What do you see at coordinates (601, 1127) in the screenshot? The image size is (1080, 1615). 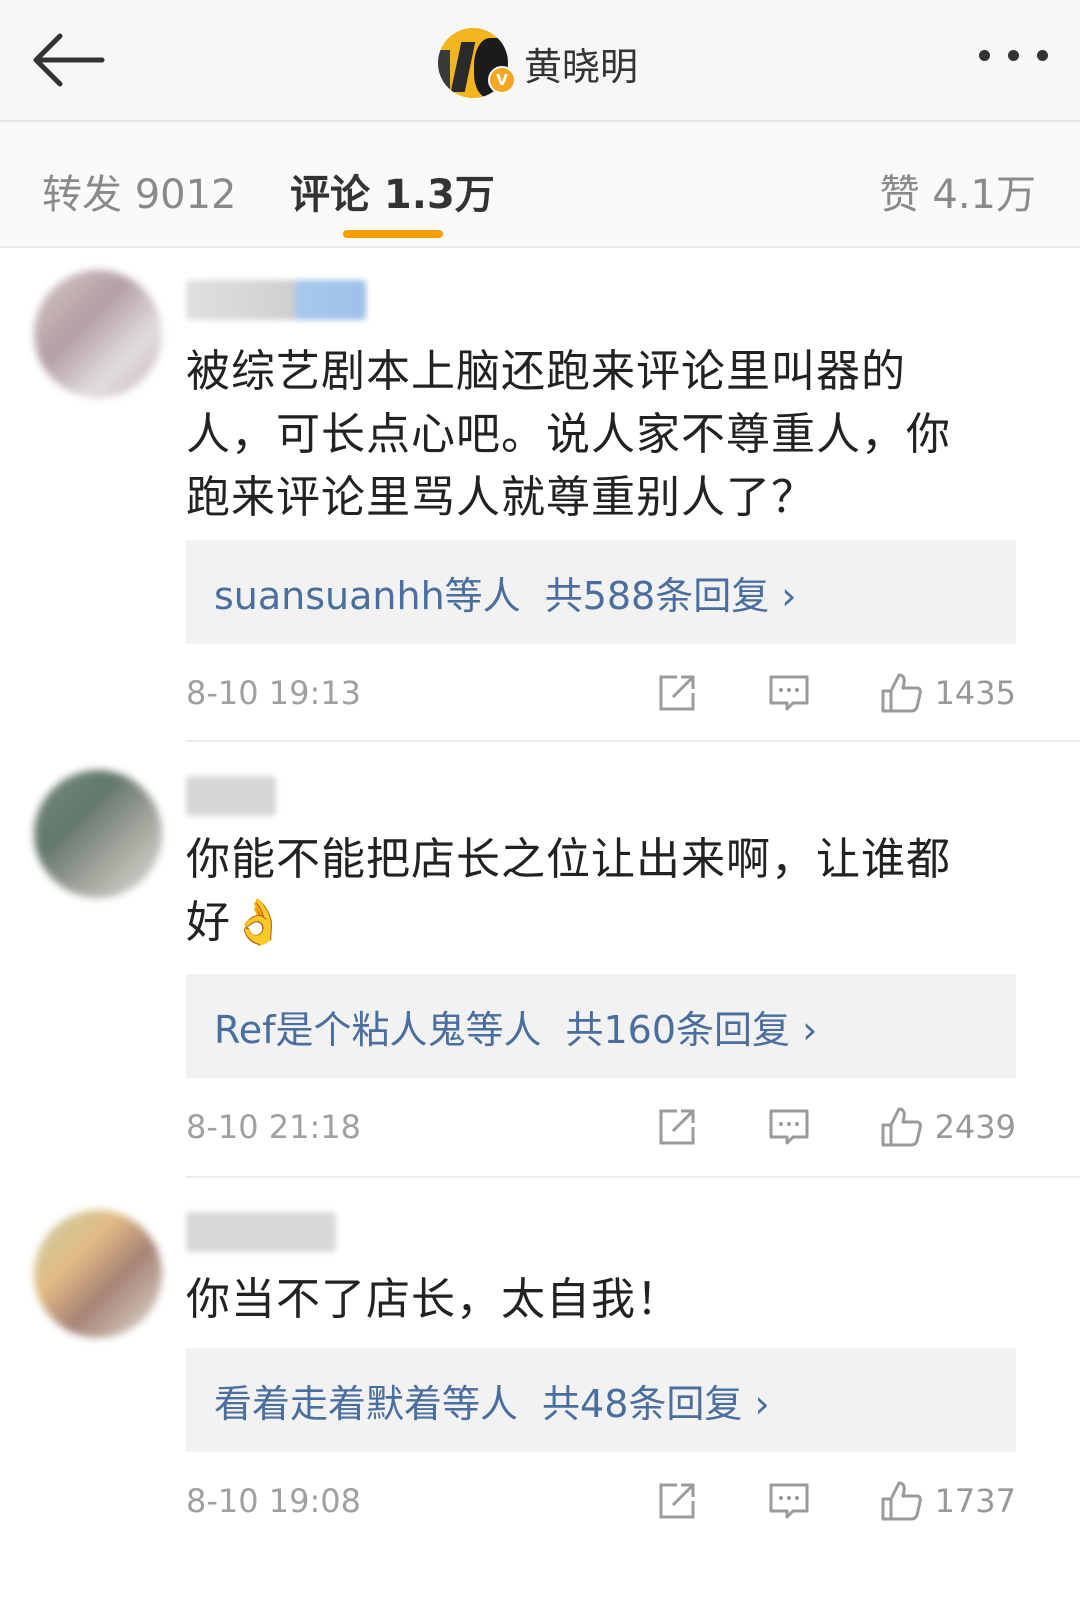 I see `comment-meta: 8-10 21:18 2439` at bounding box center [601, 1127].